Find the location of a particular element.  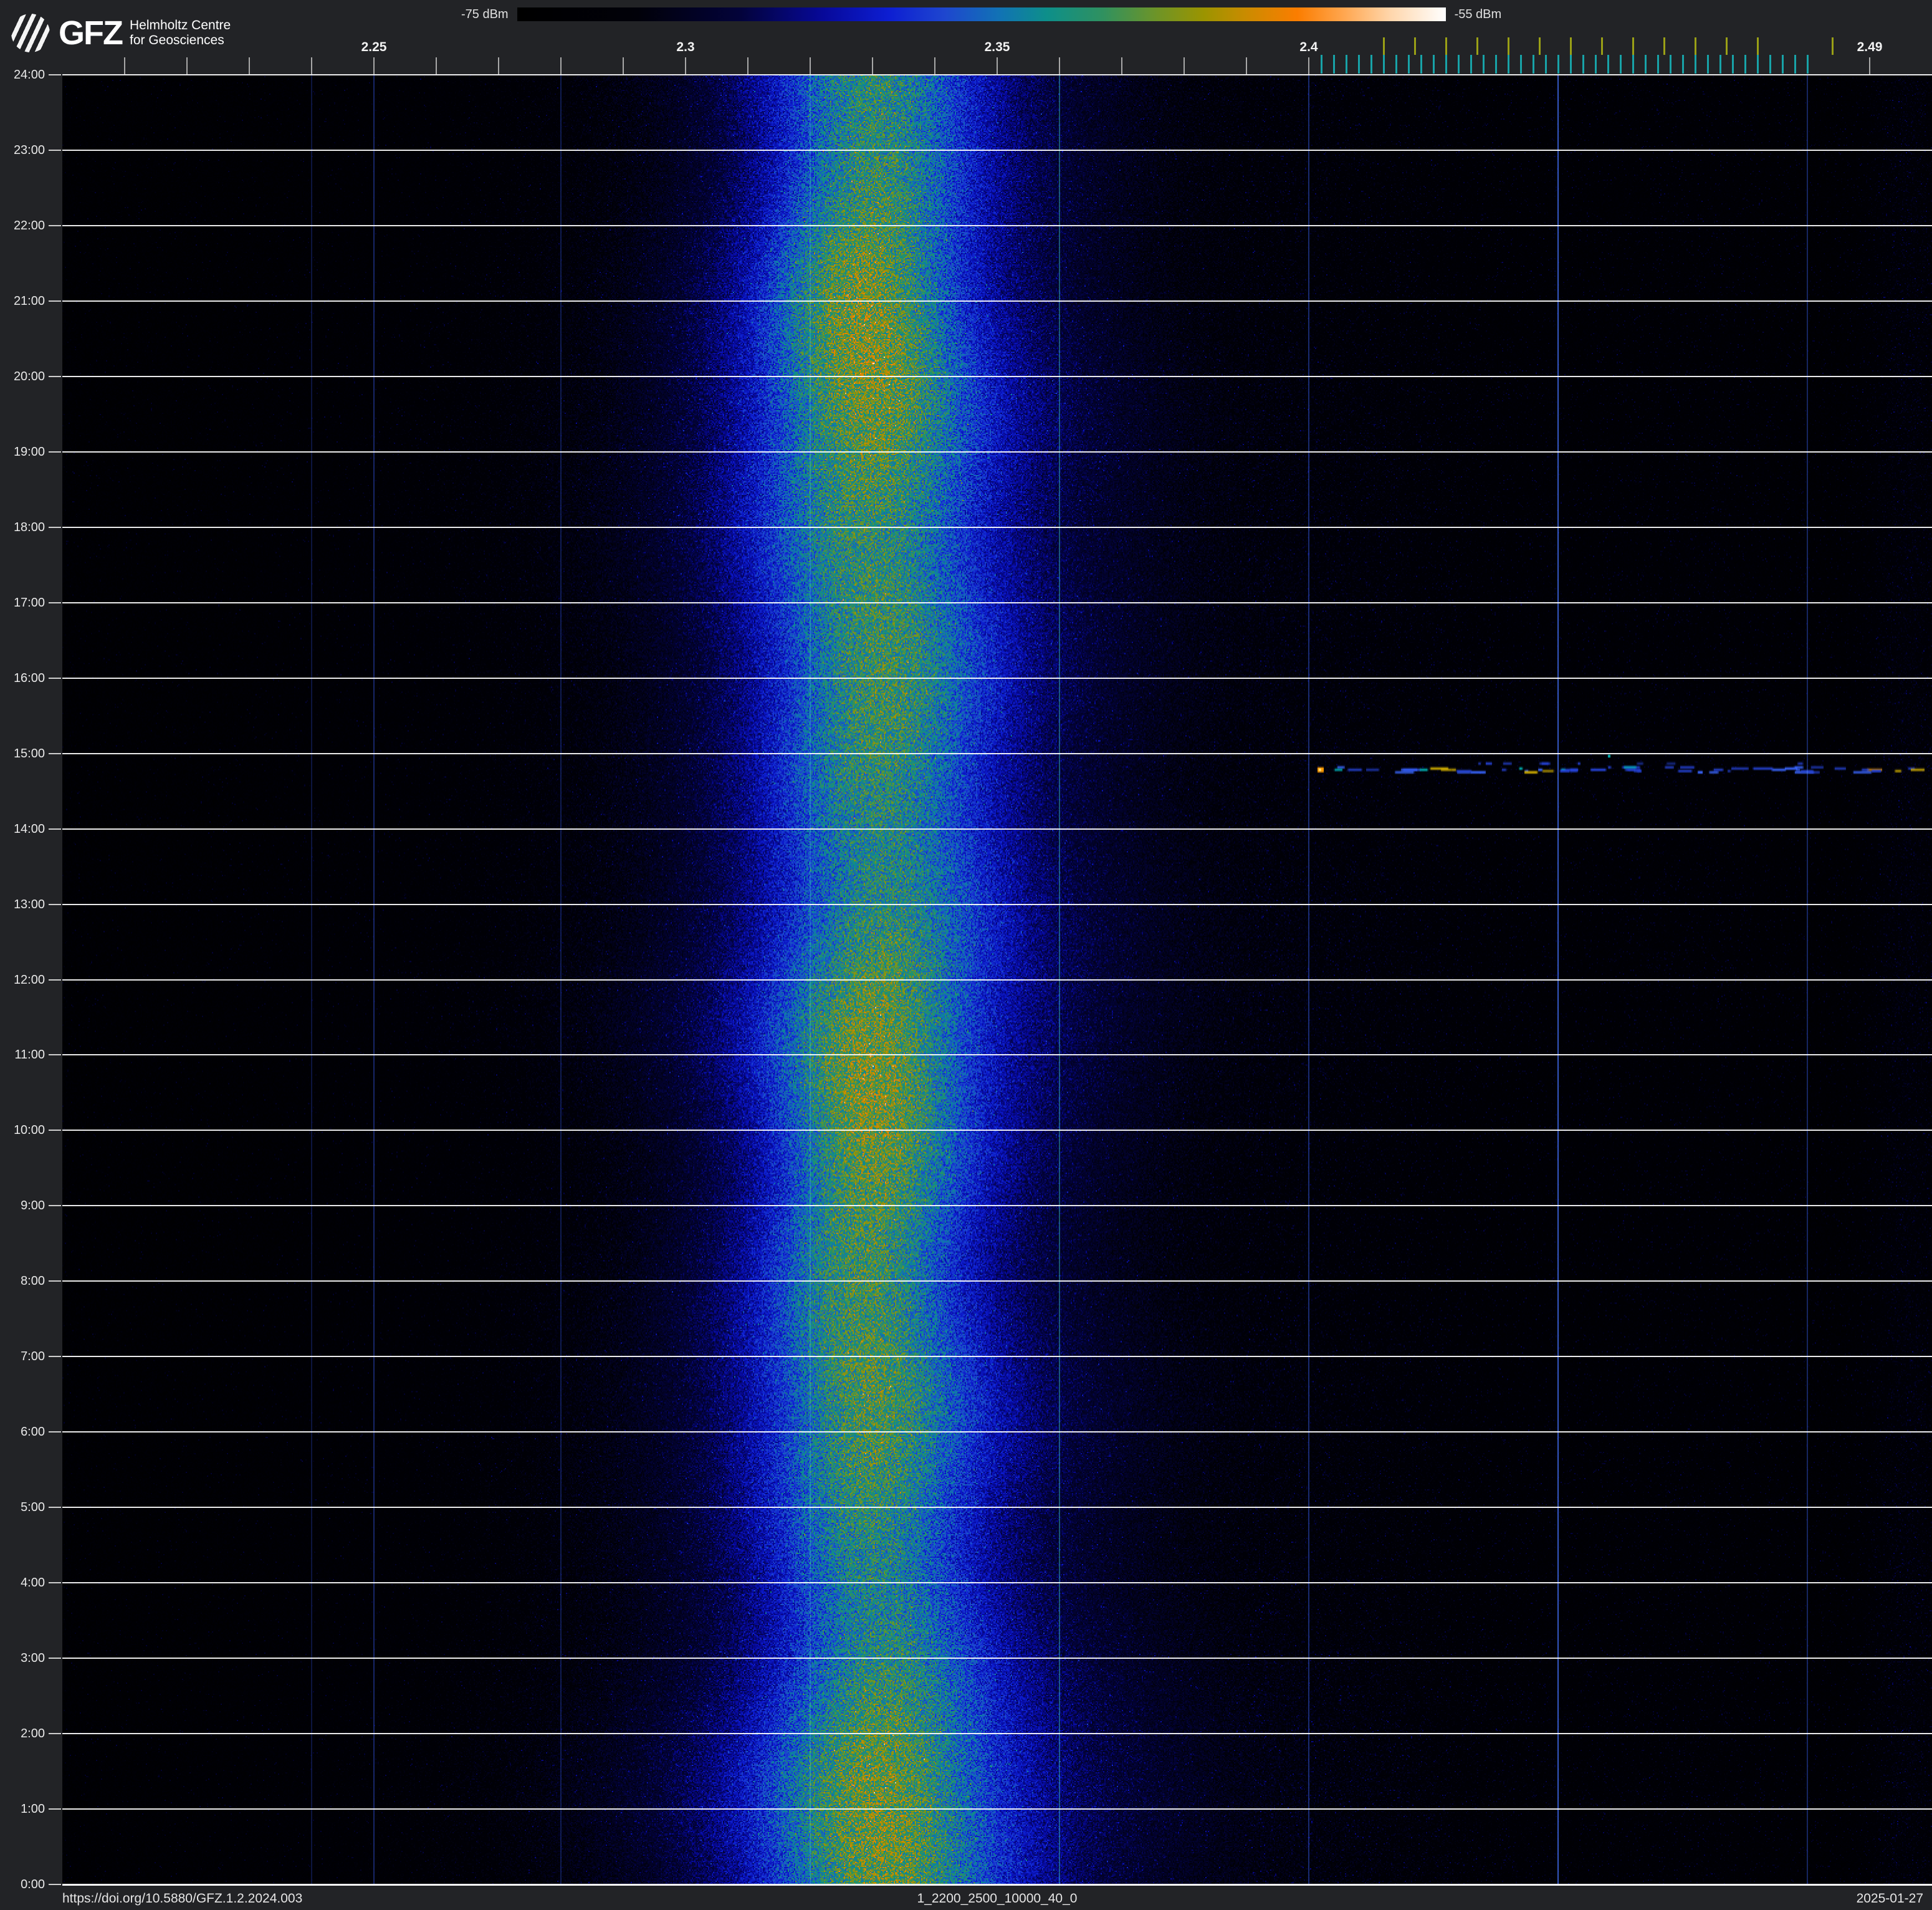

hour-label: 24:00 is located at coordinates (29, 75).